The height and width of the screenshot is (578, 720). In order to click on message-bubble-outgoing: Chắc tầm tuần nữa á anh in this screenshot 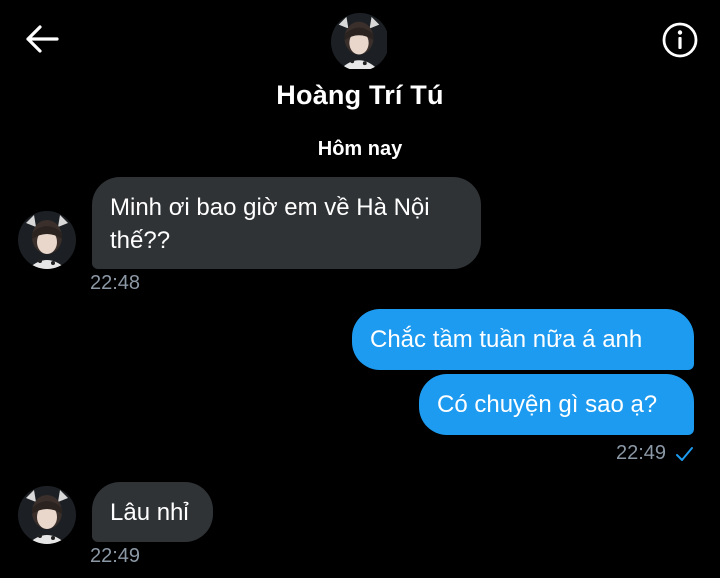, I will do `click(523, 339)`.